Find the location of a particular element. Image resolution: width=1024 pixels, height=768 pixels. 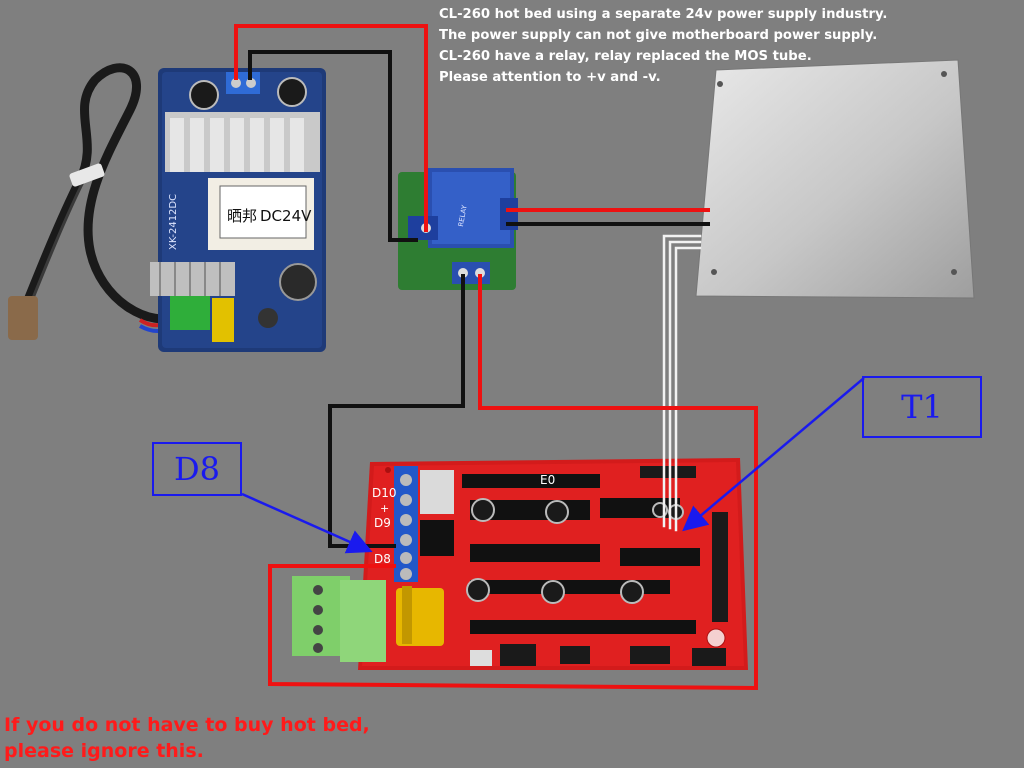

footer-line-1: If you do not have to buy hot bed, is located at coordinates (187, 725).